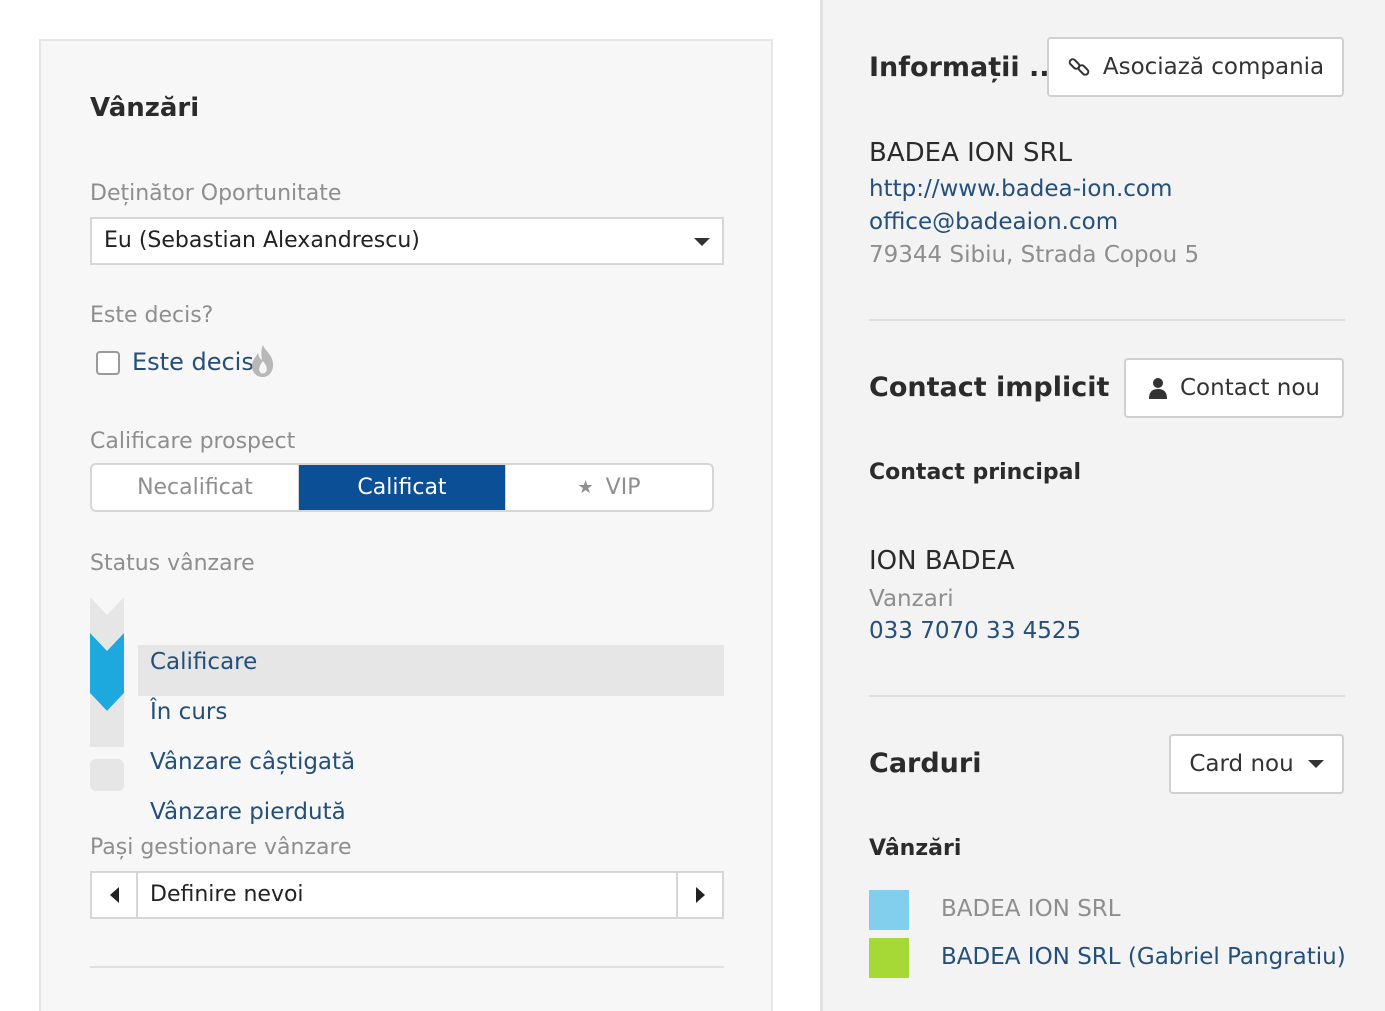  What do you see at coordinates (911, 599) in the screenshot?
I see `contact-department: Vanzari` at bounding box center [911, 599].